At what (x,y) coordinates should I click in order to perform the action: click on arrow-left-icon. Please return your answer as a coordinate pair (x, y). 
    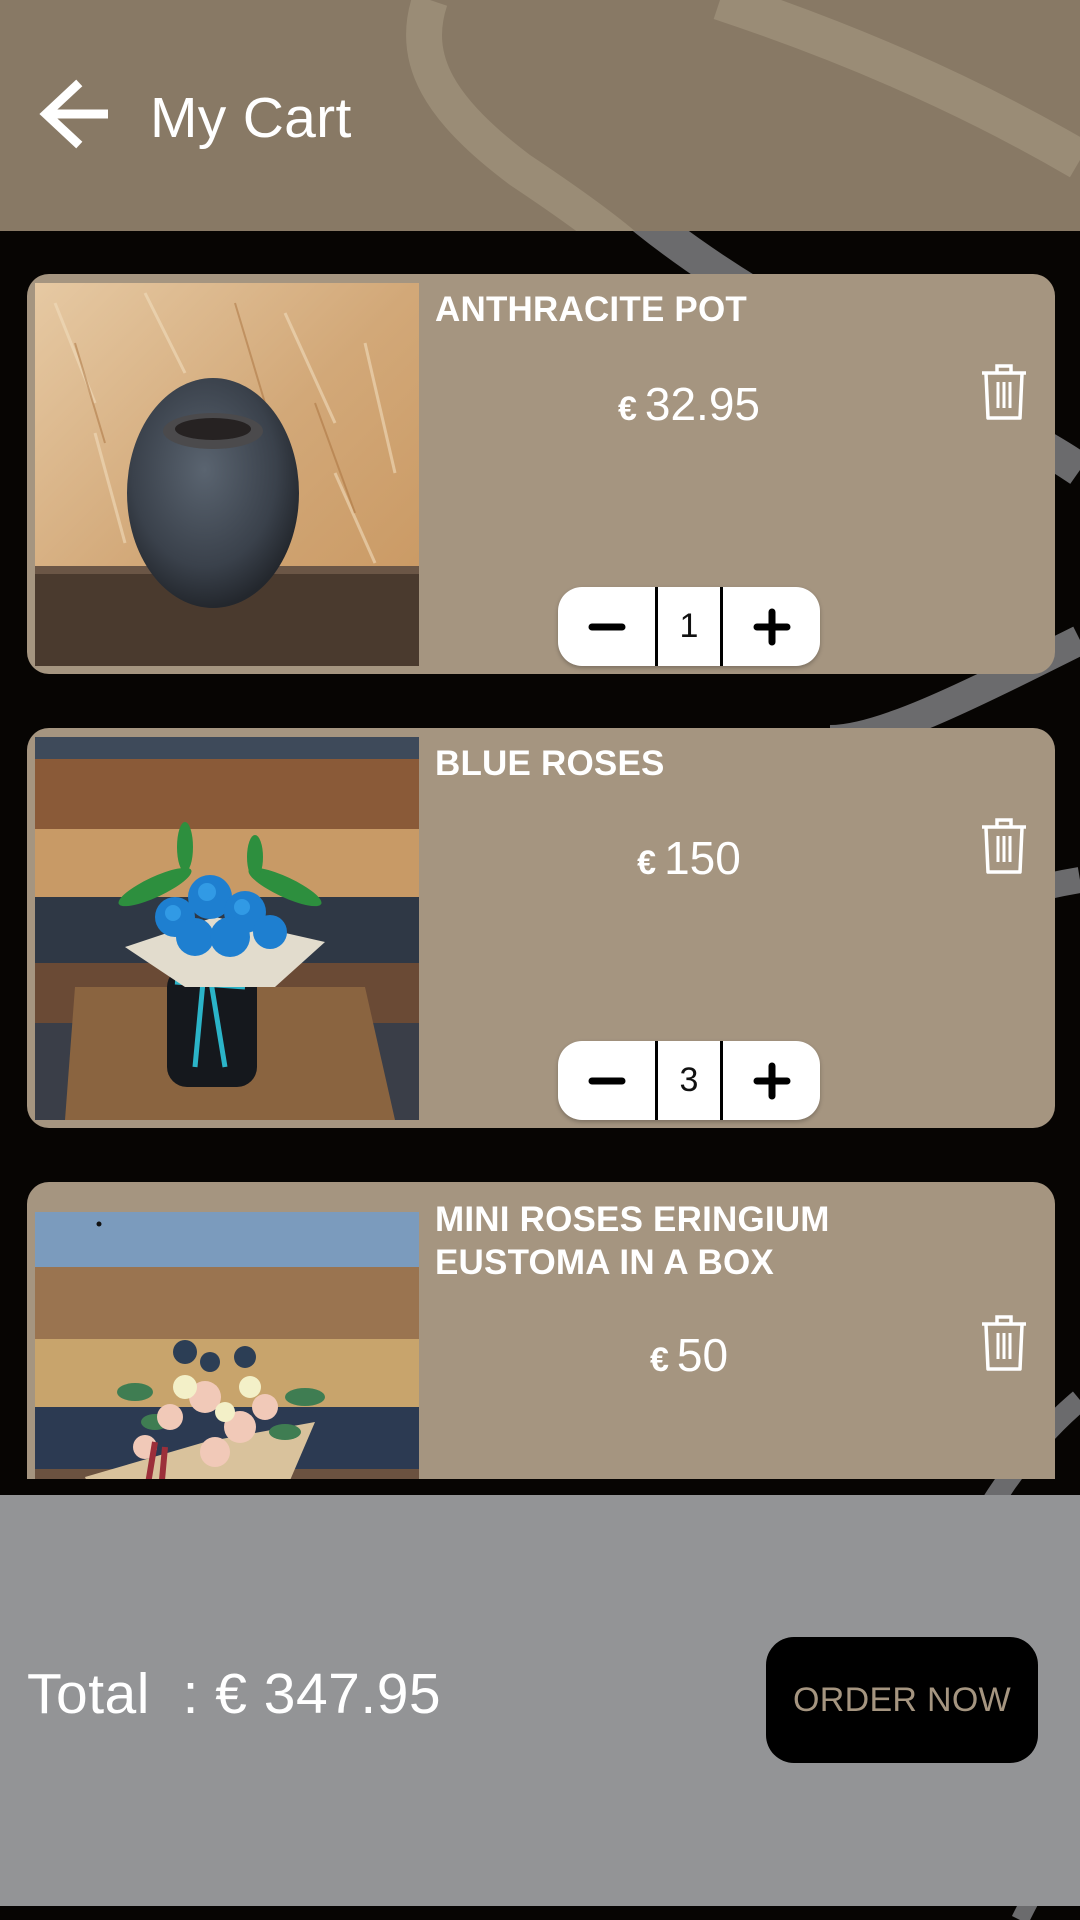
    Looking at the image, I should click on (73, 114).